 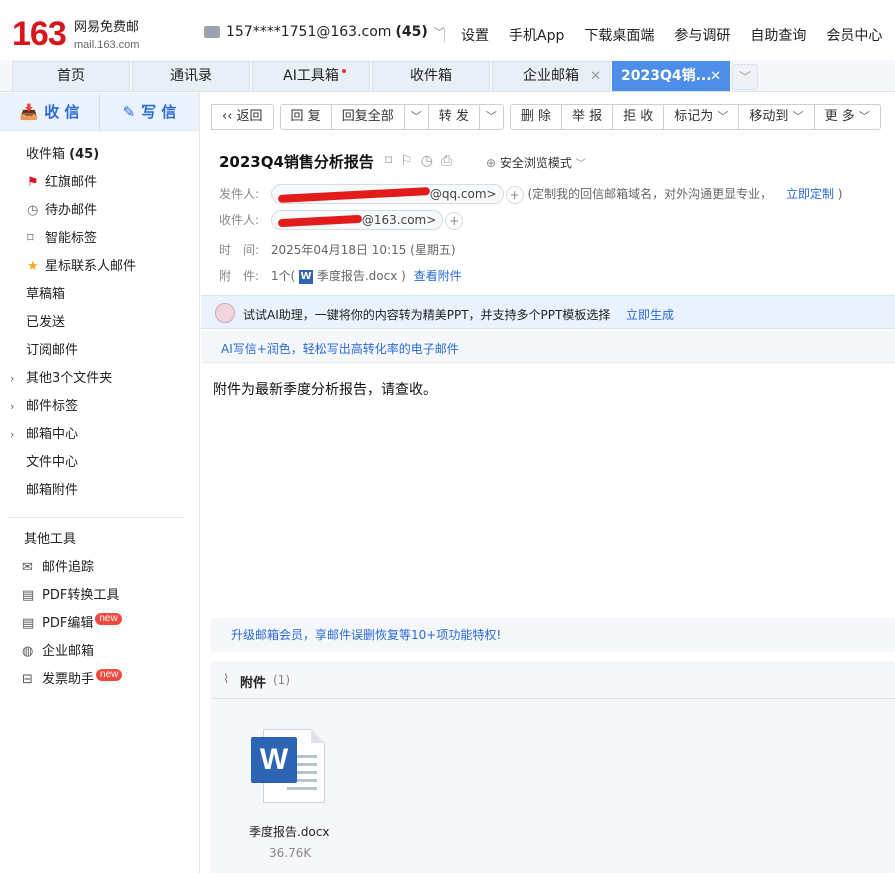 What do you see at coordinates (99, 183) in the screenshot?
I see `sidebar-item-flagged: ⚑ 红旗邮件` at bounding box center [99, 183].